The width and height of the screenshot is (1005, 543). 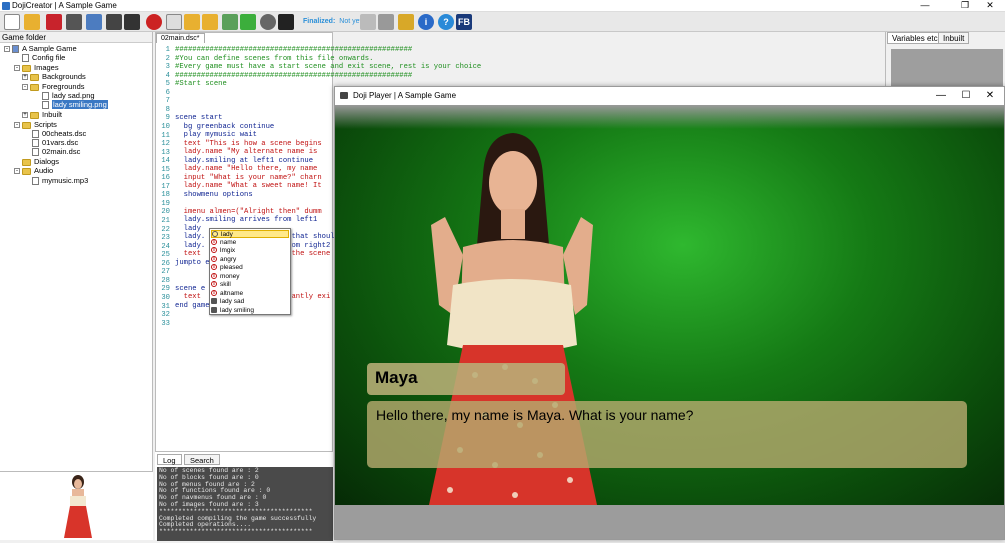 What do you see at coordinates (669, 96) in the screenshot?
I see `player-titlebar: Doji Player | A Sample Game — ☐ ✕` at bounding box center [669, 96].